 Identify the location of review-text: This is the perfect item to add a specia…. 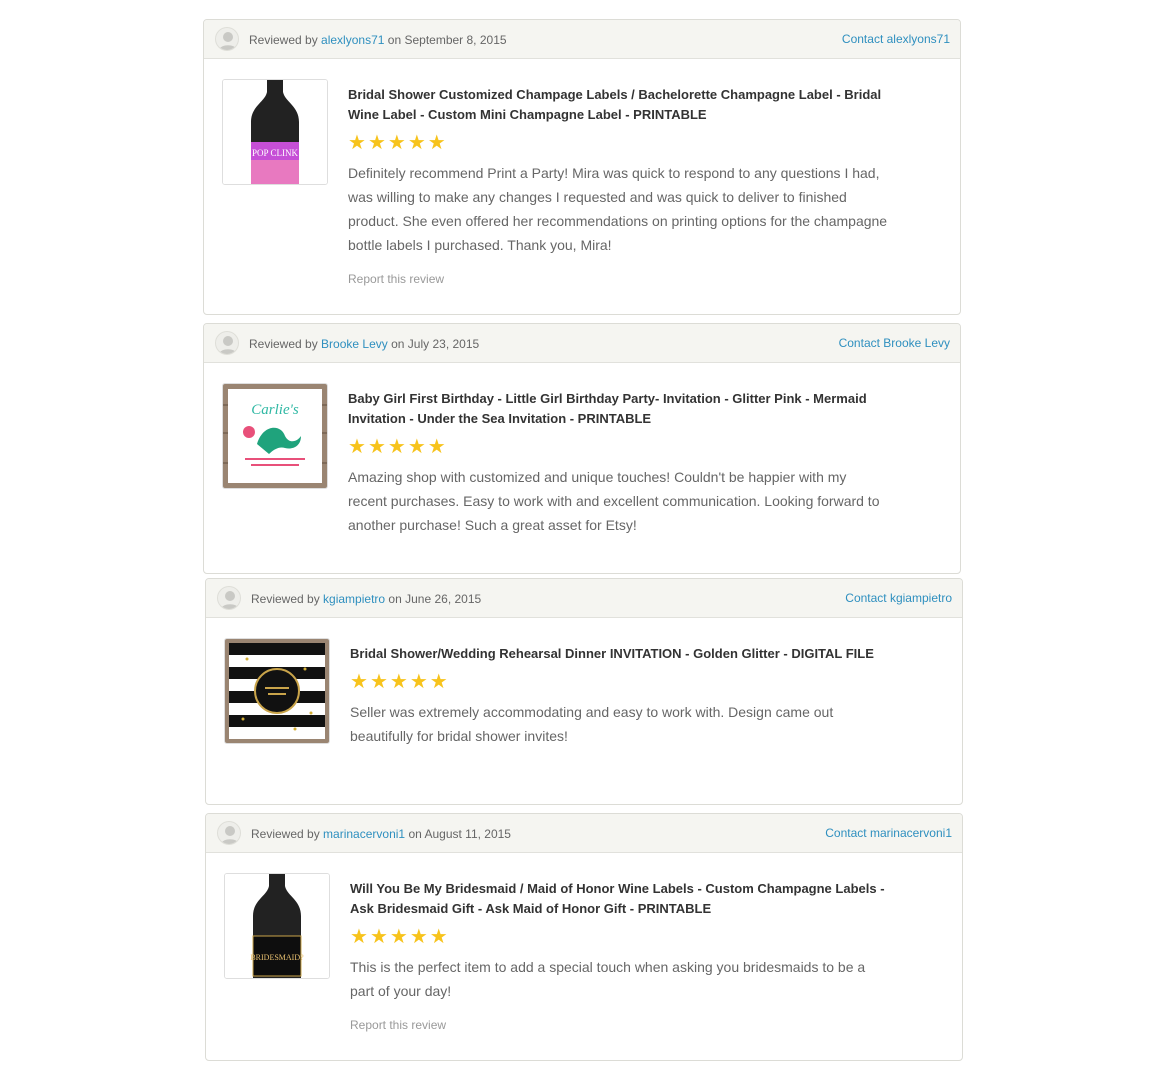
(608, 979).